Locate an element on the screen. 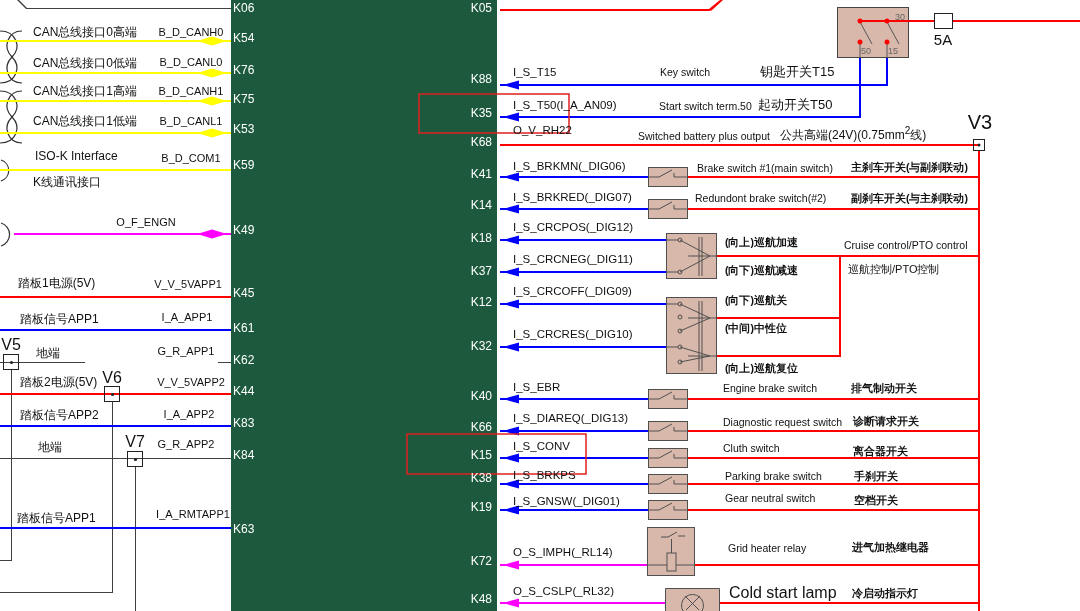 This screenshot has width=1080, height=611. fuse-rating: 5A is located at coordinates (943, 40).